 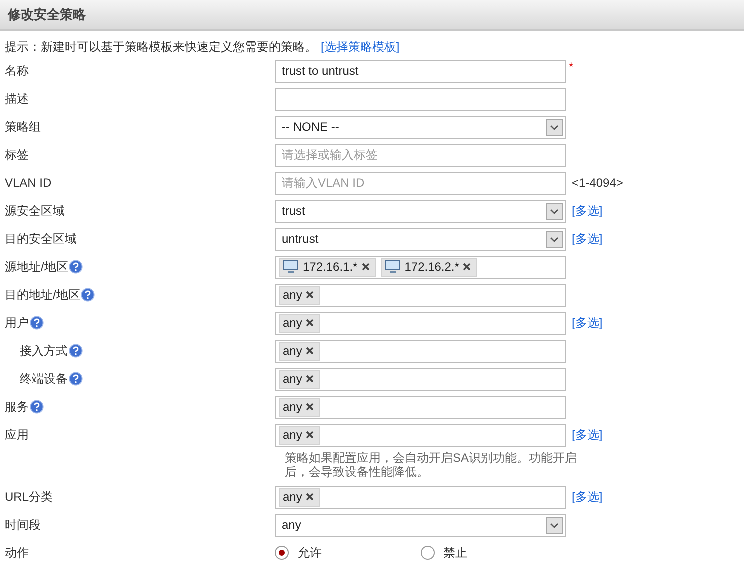 I want to click on field-label: 名称, so click(x=17, y=71).